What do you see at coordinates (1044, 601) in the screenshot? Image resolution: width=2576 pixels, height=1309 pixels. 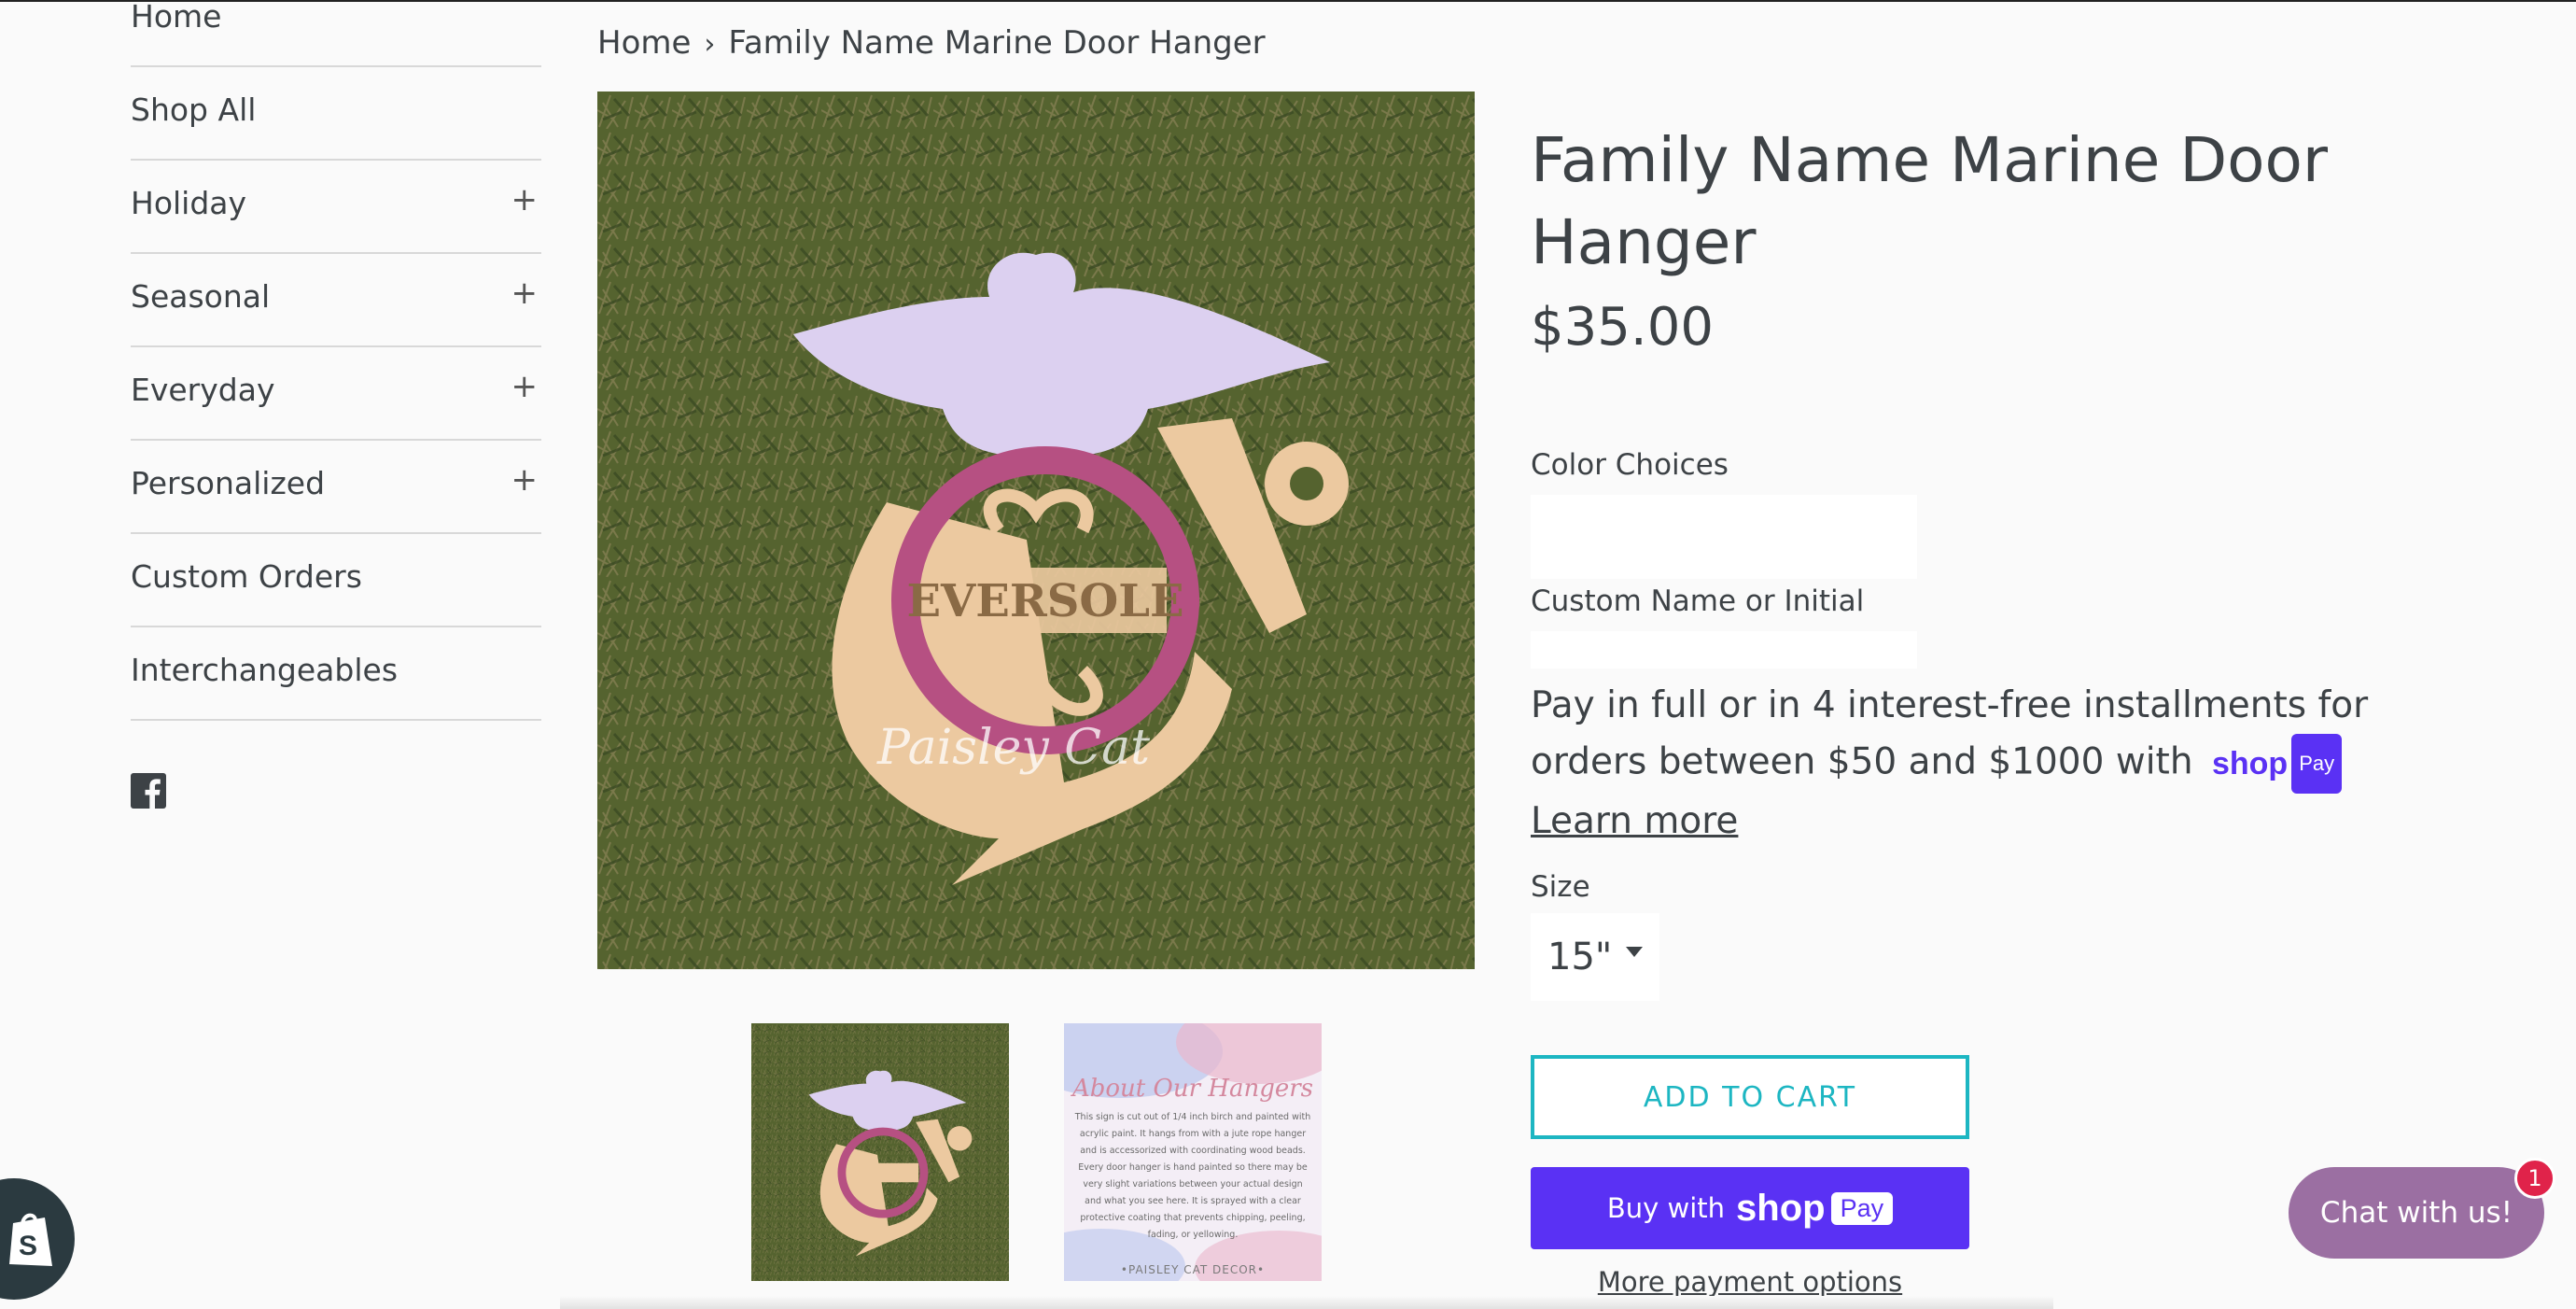 I see `name-cutout-text: EVERSOLE` at bounding box center [1044, 601].